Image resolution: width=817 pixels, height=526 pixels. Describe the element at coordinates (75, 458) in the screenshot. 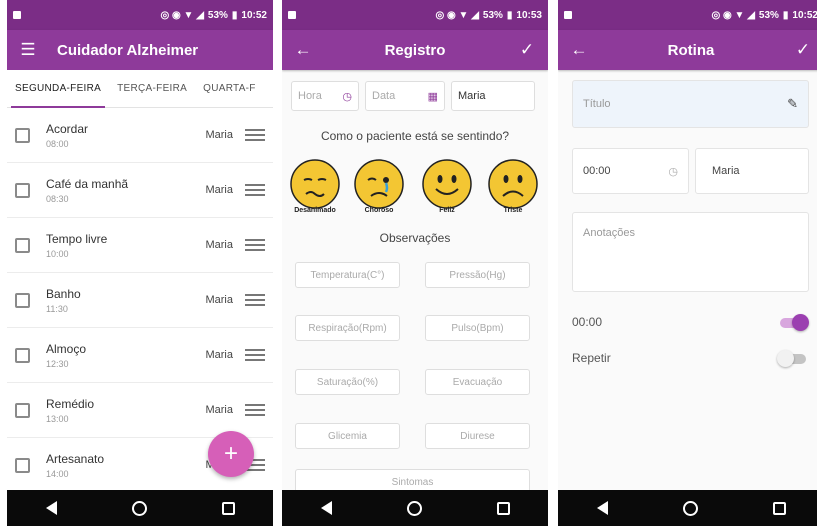

I see `routine-title: Artesanato` at that location.